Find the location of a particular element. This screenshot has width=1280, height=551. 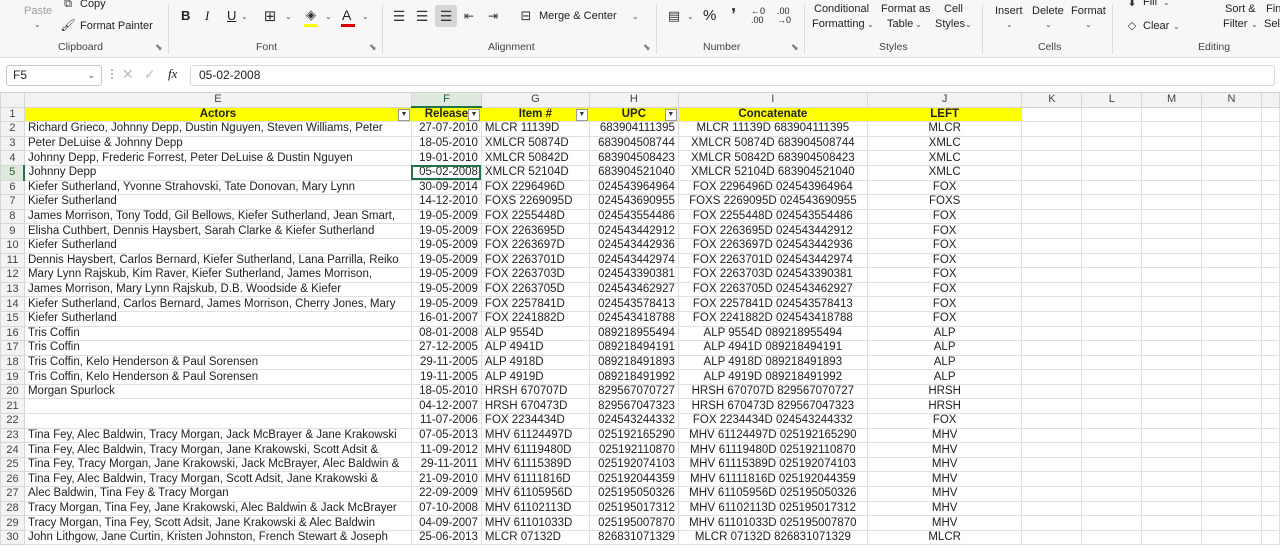

cell-concatenate: MHV 61111816D 025192044359 is located at coordinates (772, 479).